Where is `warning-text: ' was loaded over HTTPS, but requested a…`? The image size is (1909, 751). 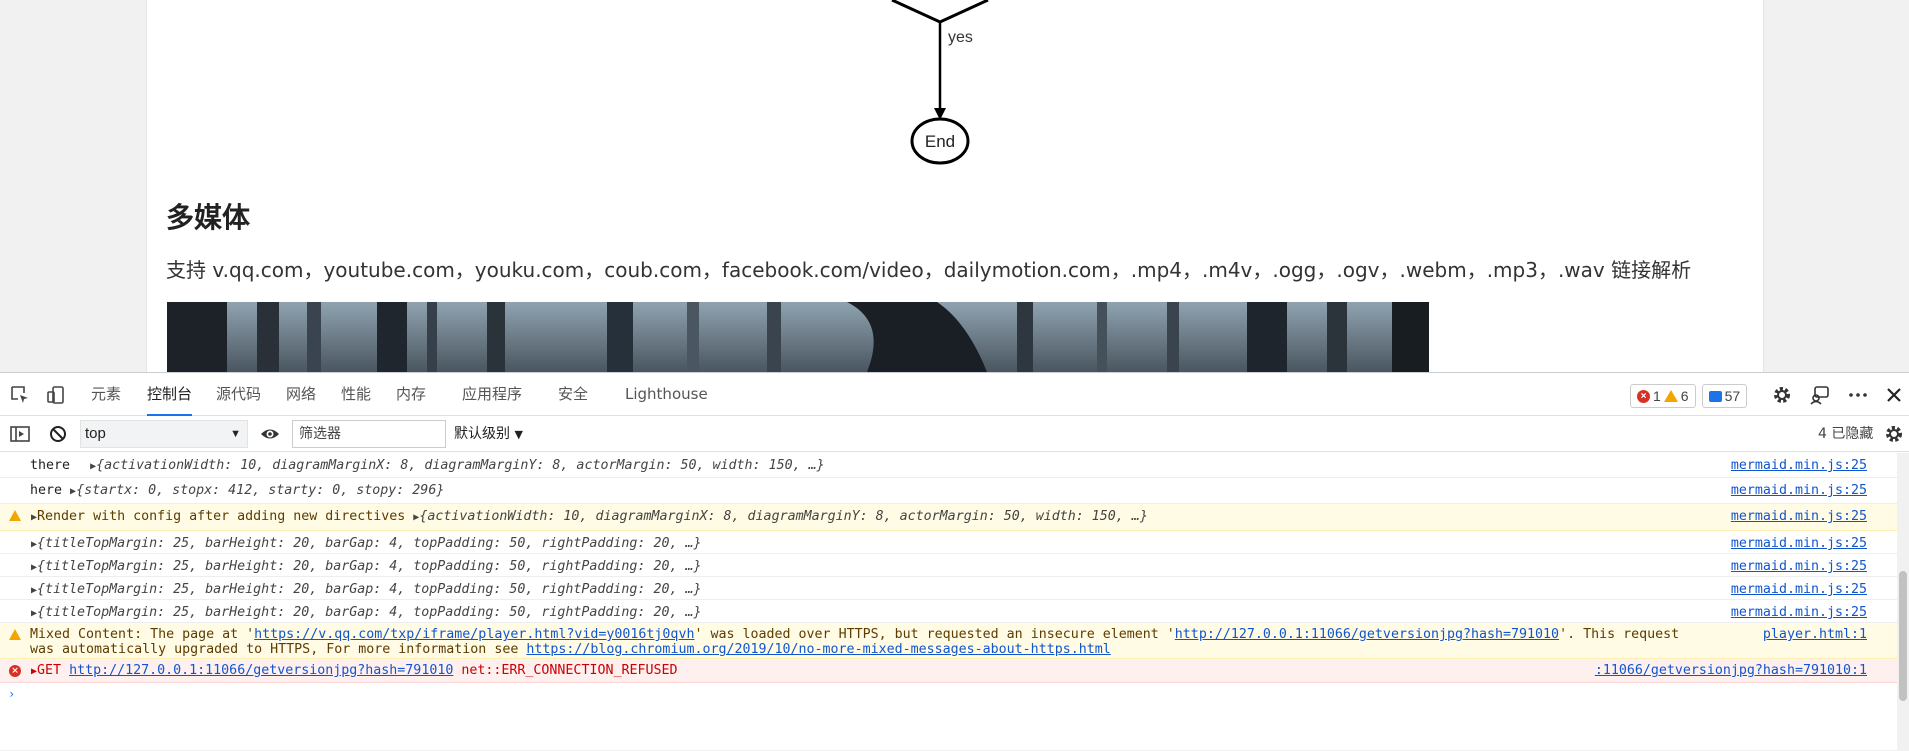 warning-text: ' was loaded over HTTPS, but requested a… is located at coordinates (934, 634).